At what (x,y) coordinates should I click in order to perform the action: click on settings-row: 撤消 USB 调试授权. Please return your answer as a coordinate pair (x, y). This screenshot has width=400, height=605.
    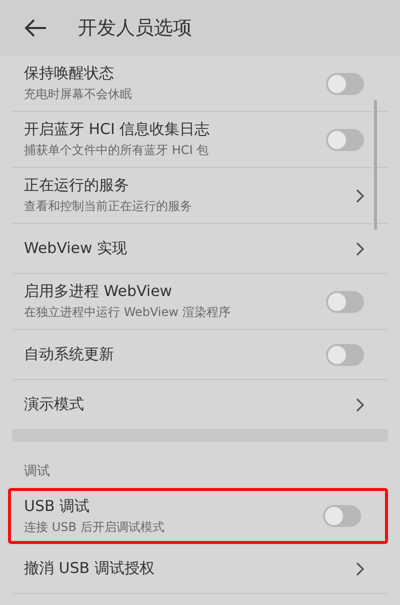
    Looking at the image, I should click on (200, 569).